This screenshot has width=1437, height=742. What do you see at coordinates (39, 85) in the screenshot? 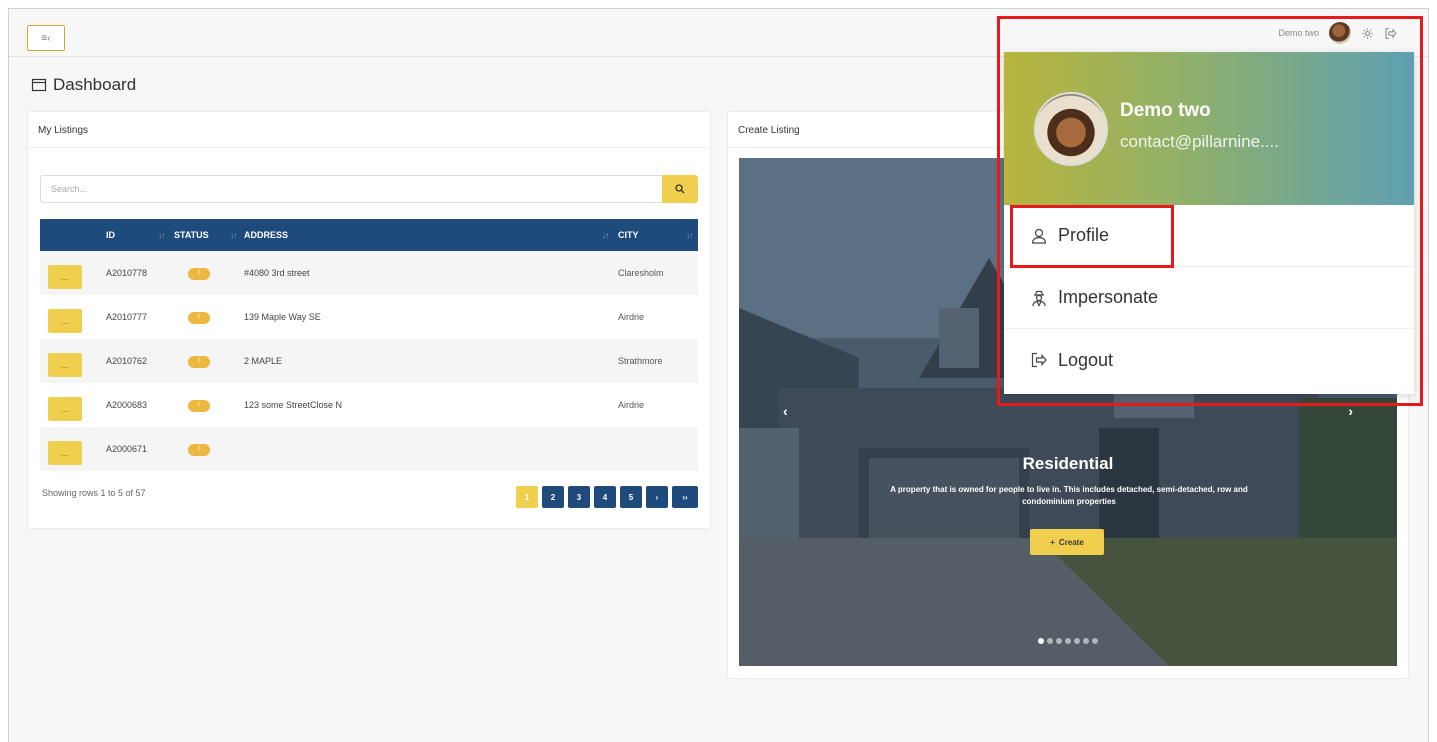
I see `window-icon` at bounding box center [39, 85].